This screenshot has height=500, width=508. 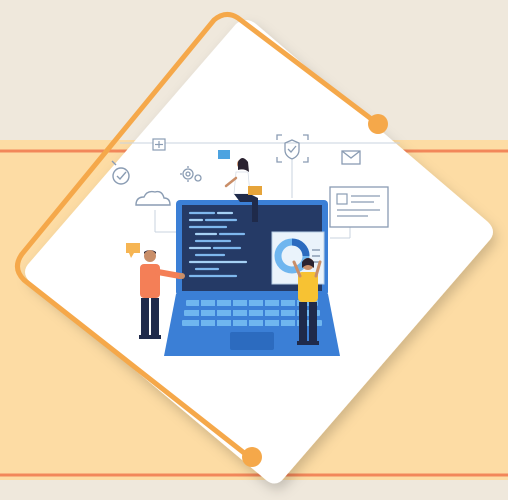 I want to click on laptop-trackpad, so click(x=252, y=341).